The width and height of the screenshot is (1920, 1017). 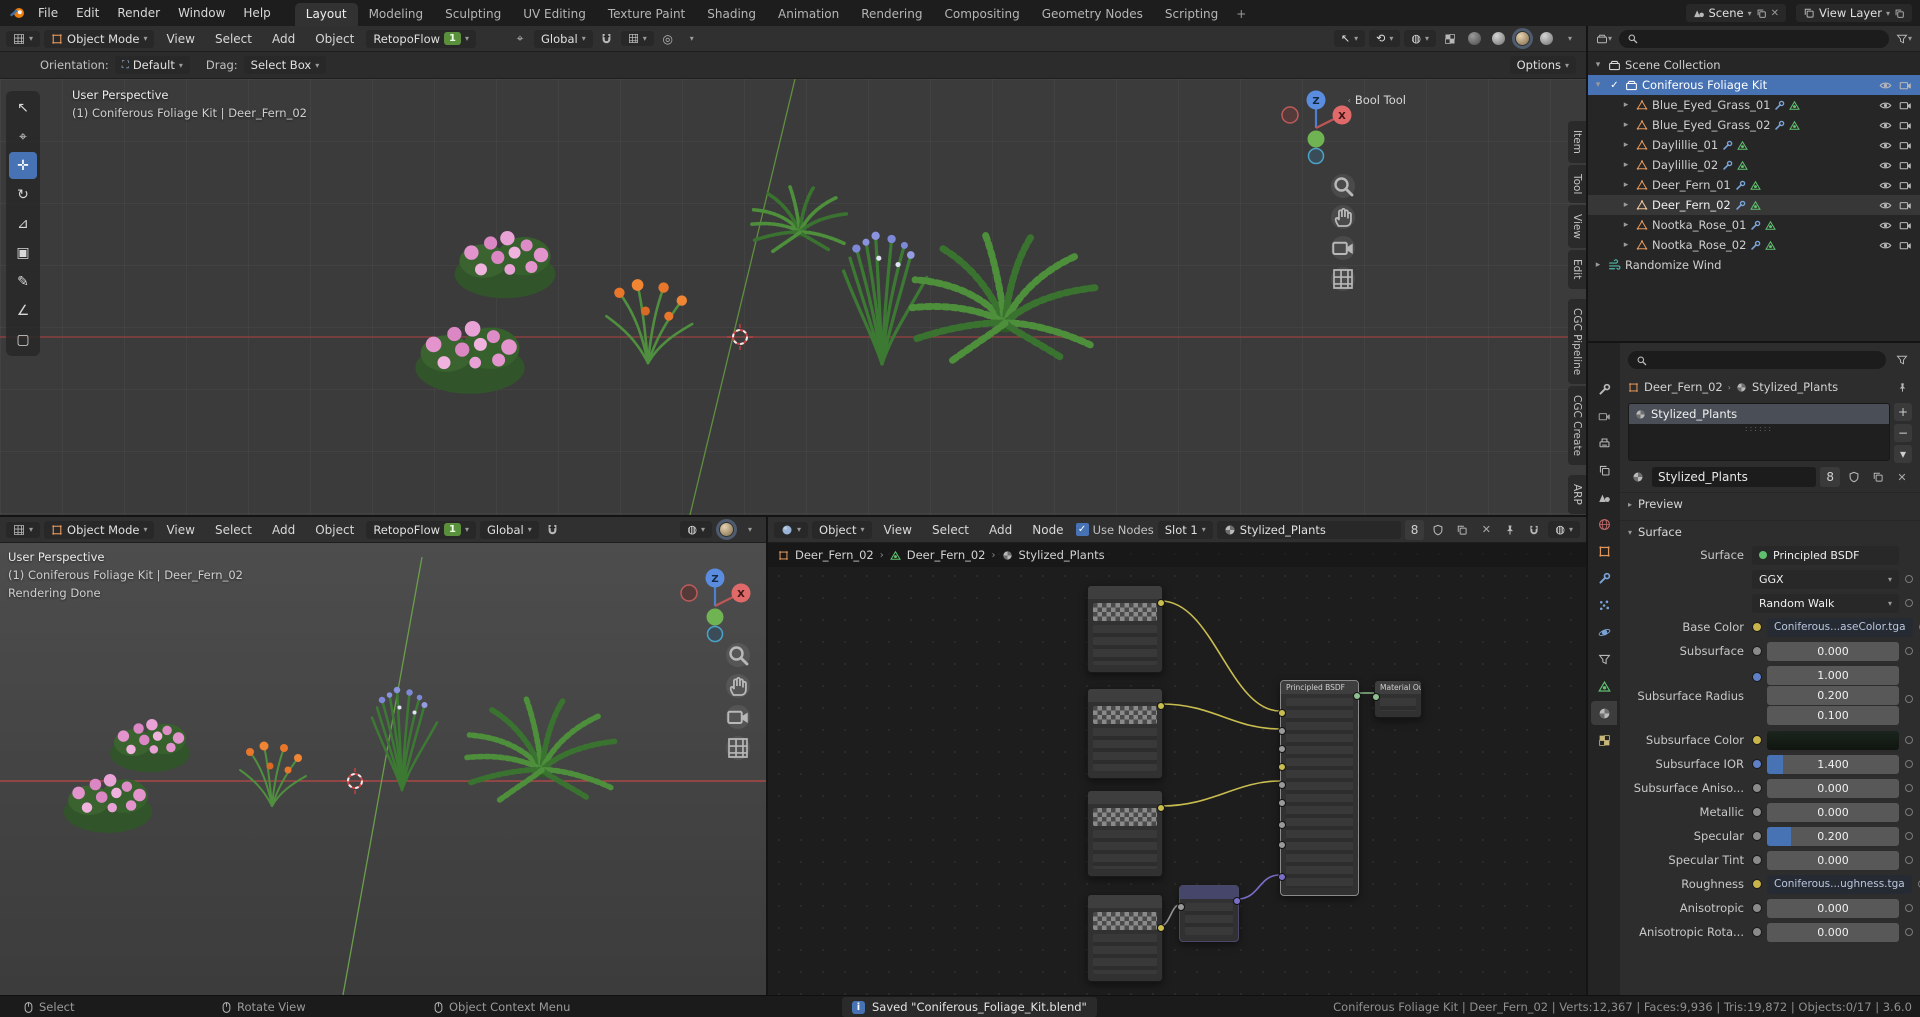 What do you see at coordinates (891, 14) in the screenshot?
I see `tab-rendering: Rendering` at bounding box center [891, 14].